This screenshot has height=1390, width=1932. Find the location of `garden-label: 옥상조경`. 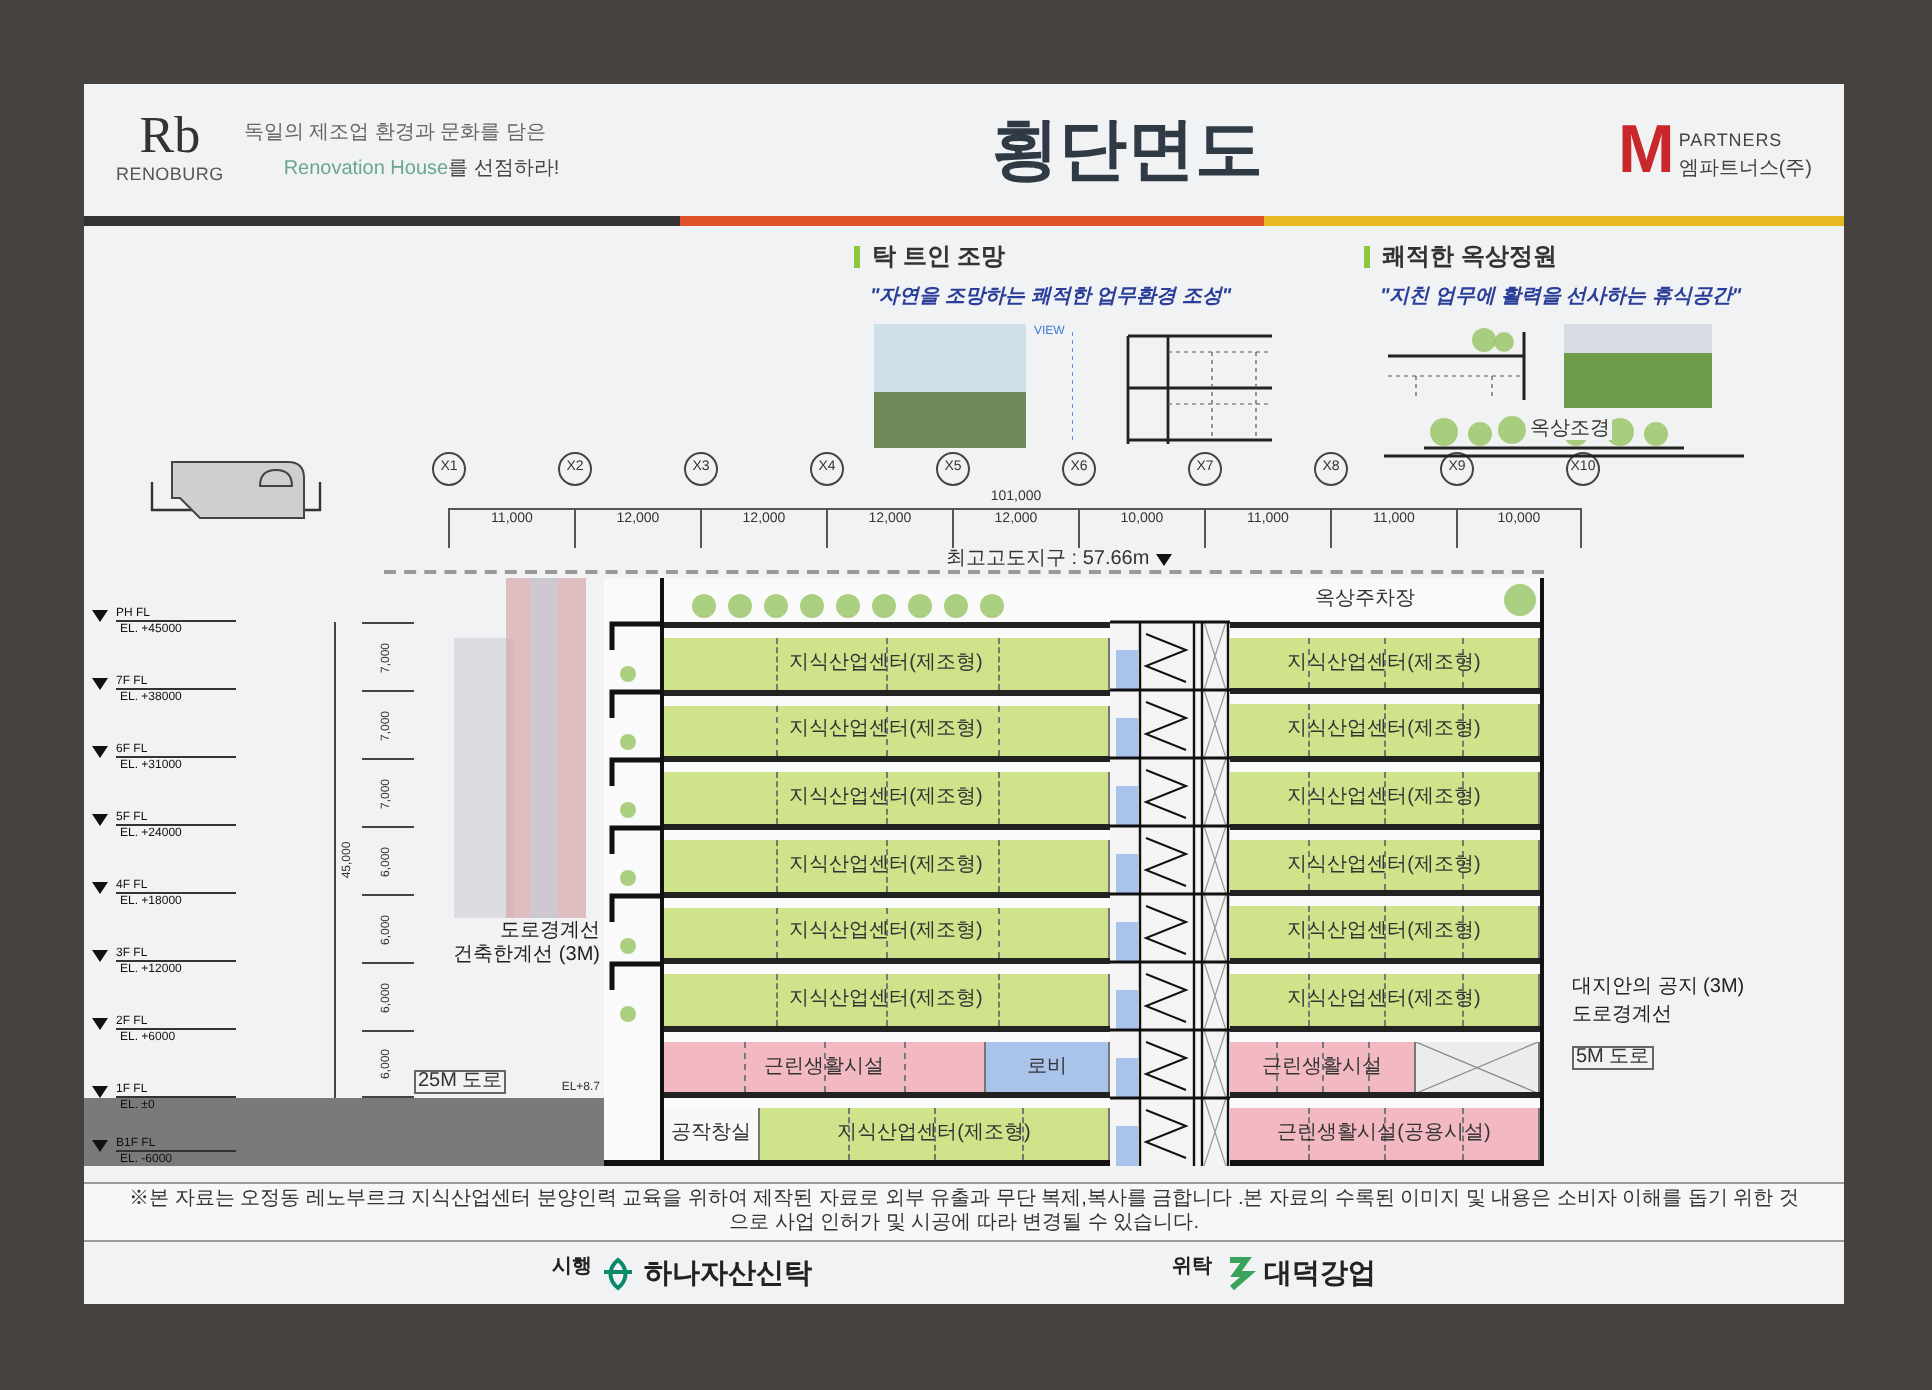

garden-label: 옥상조경 is located at coordinates (1570, 430).